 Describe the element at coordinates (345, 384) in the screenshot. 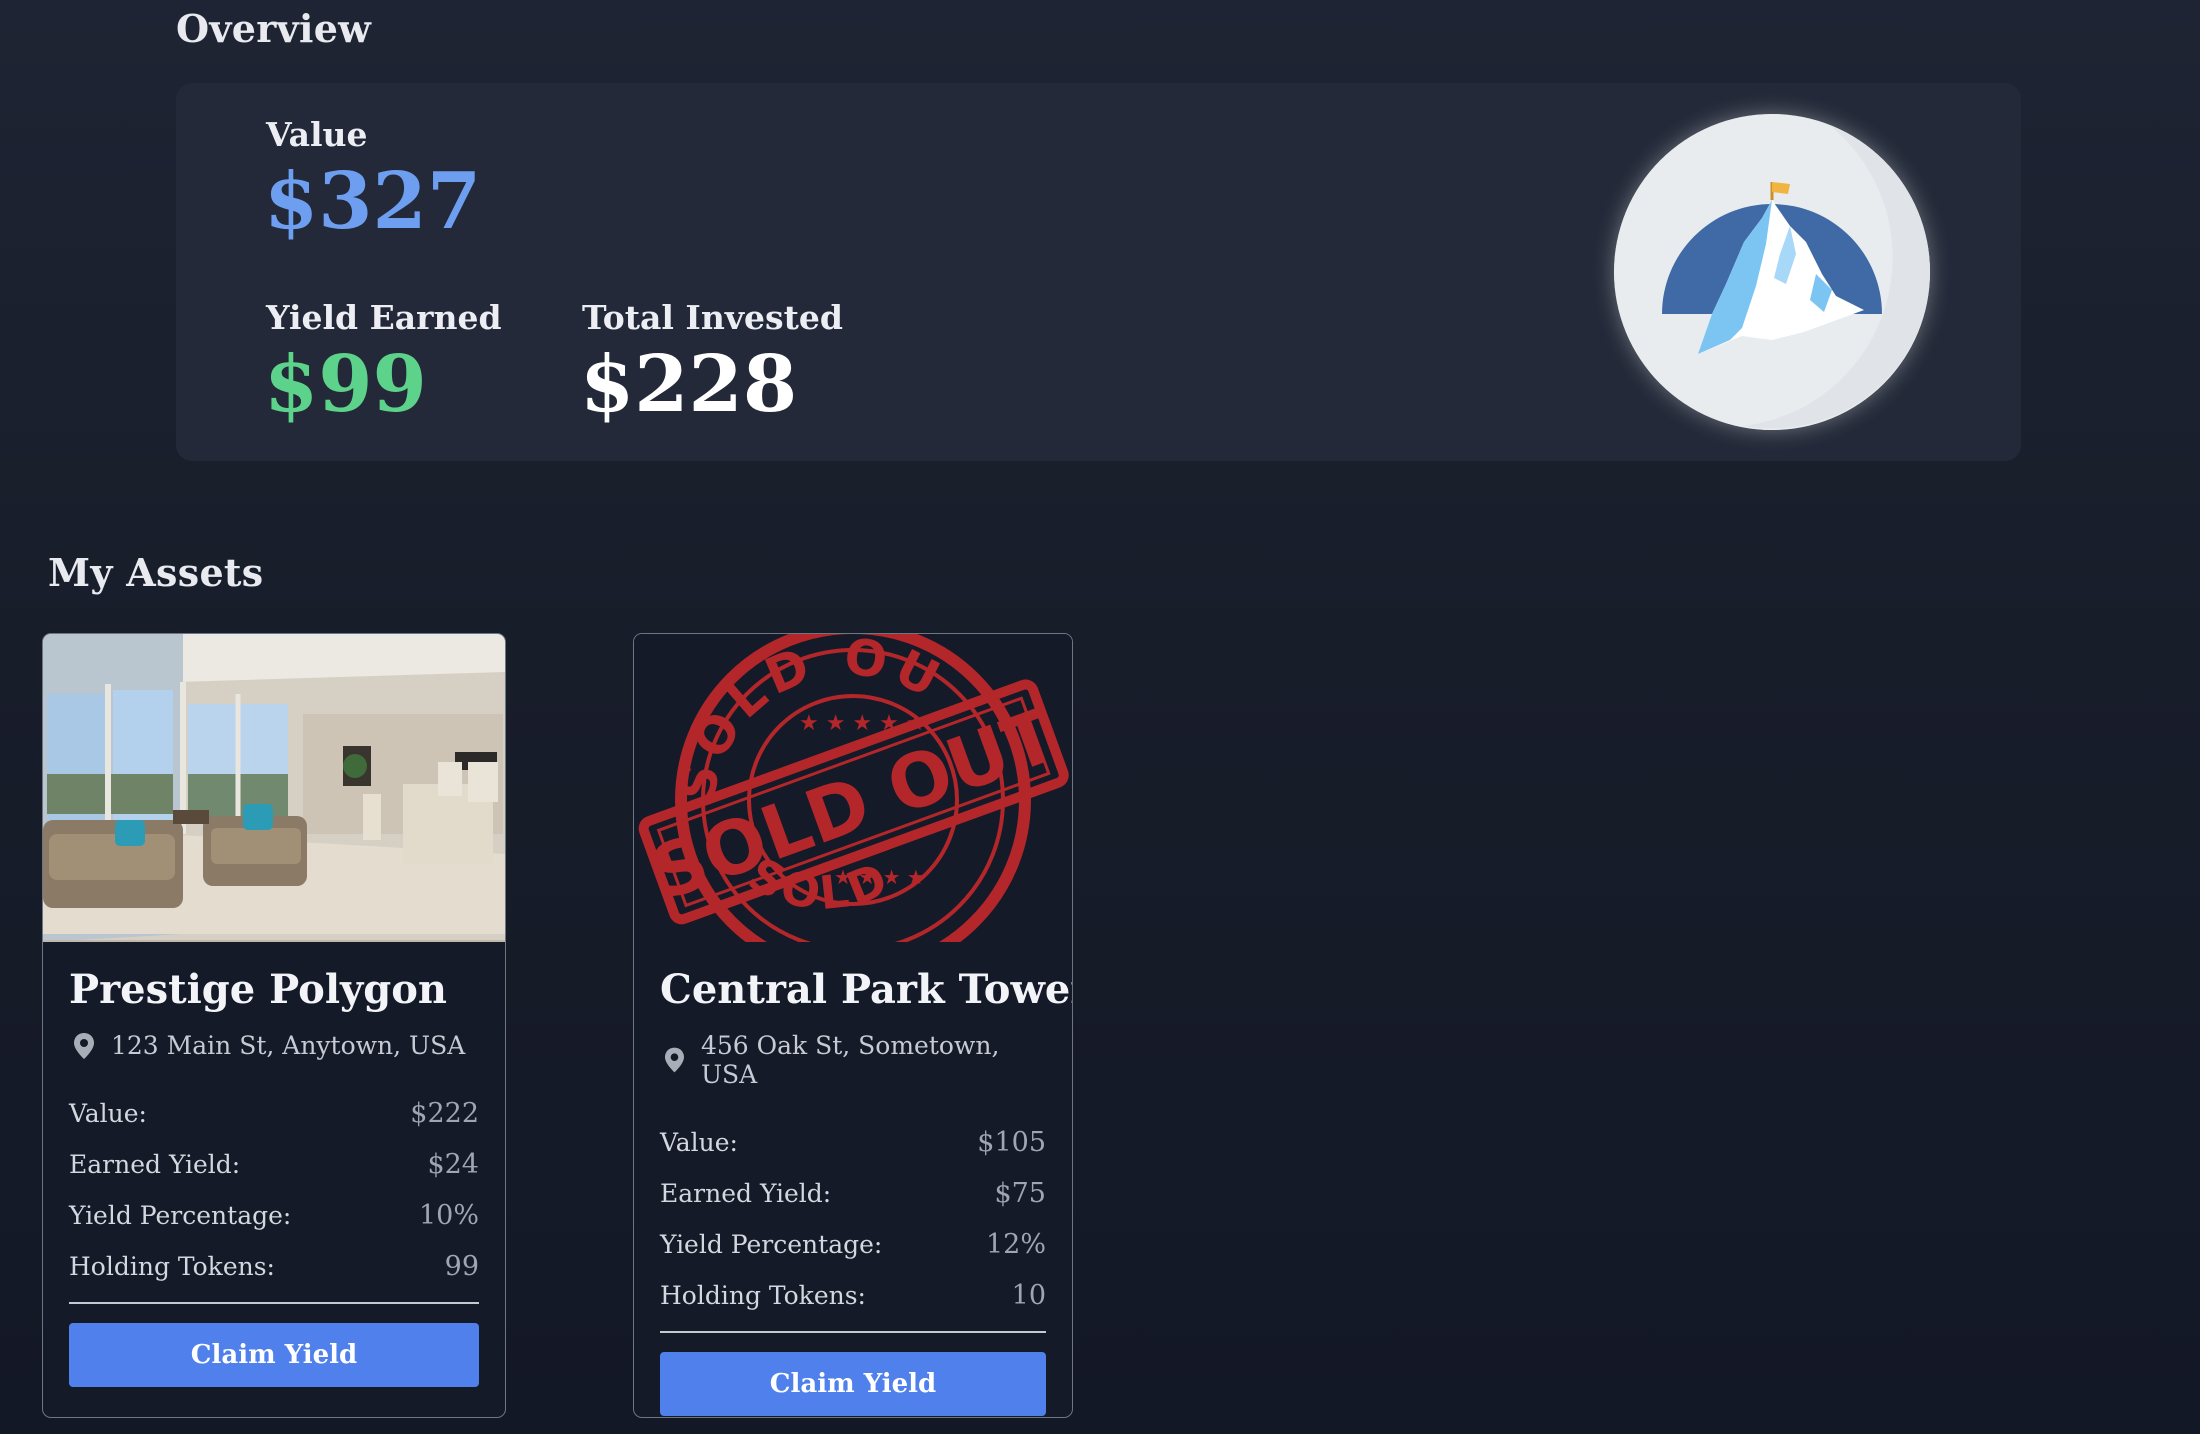

I see `yield-earned-amount: $99` at that location.